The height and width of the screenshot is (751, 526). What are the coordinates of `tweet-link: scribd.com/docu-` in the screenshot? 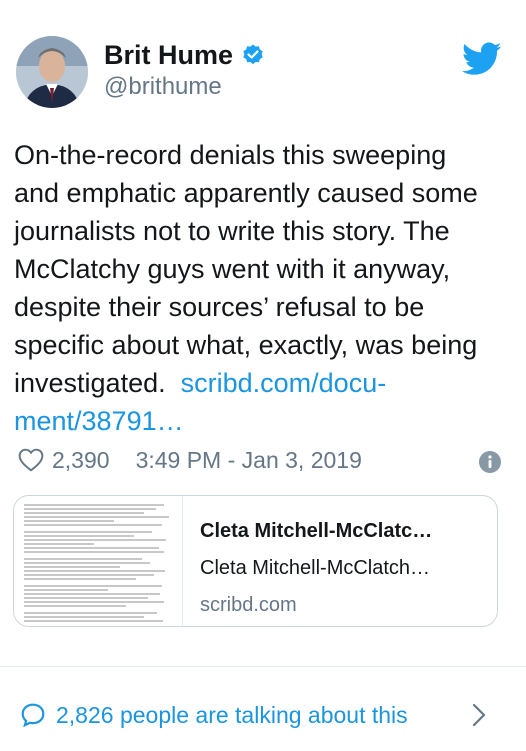 It's located at (284, 383).